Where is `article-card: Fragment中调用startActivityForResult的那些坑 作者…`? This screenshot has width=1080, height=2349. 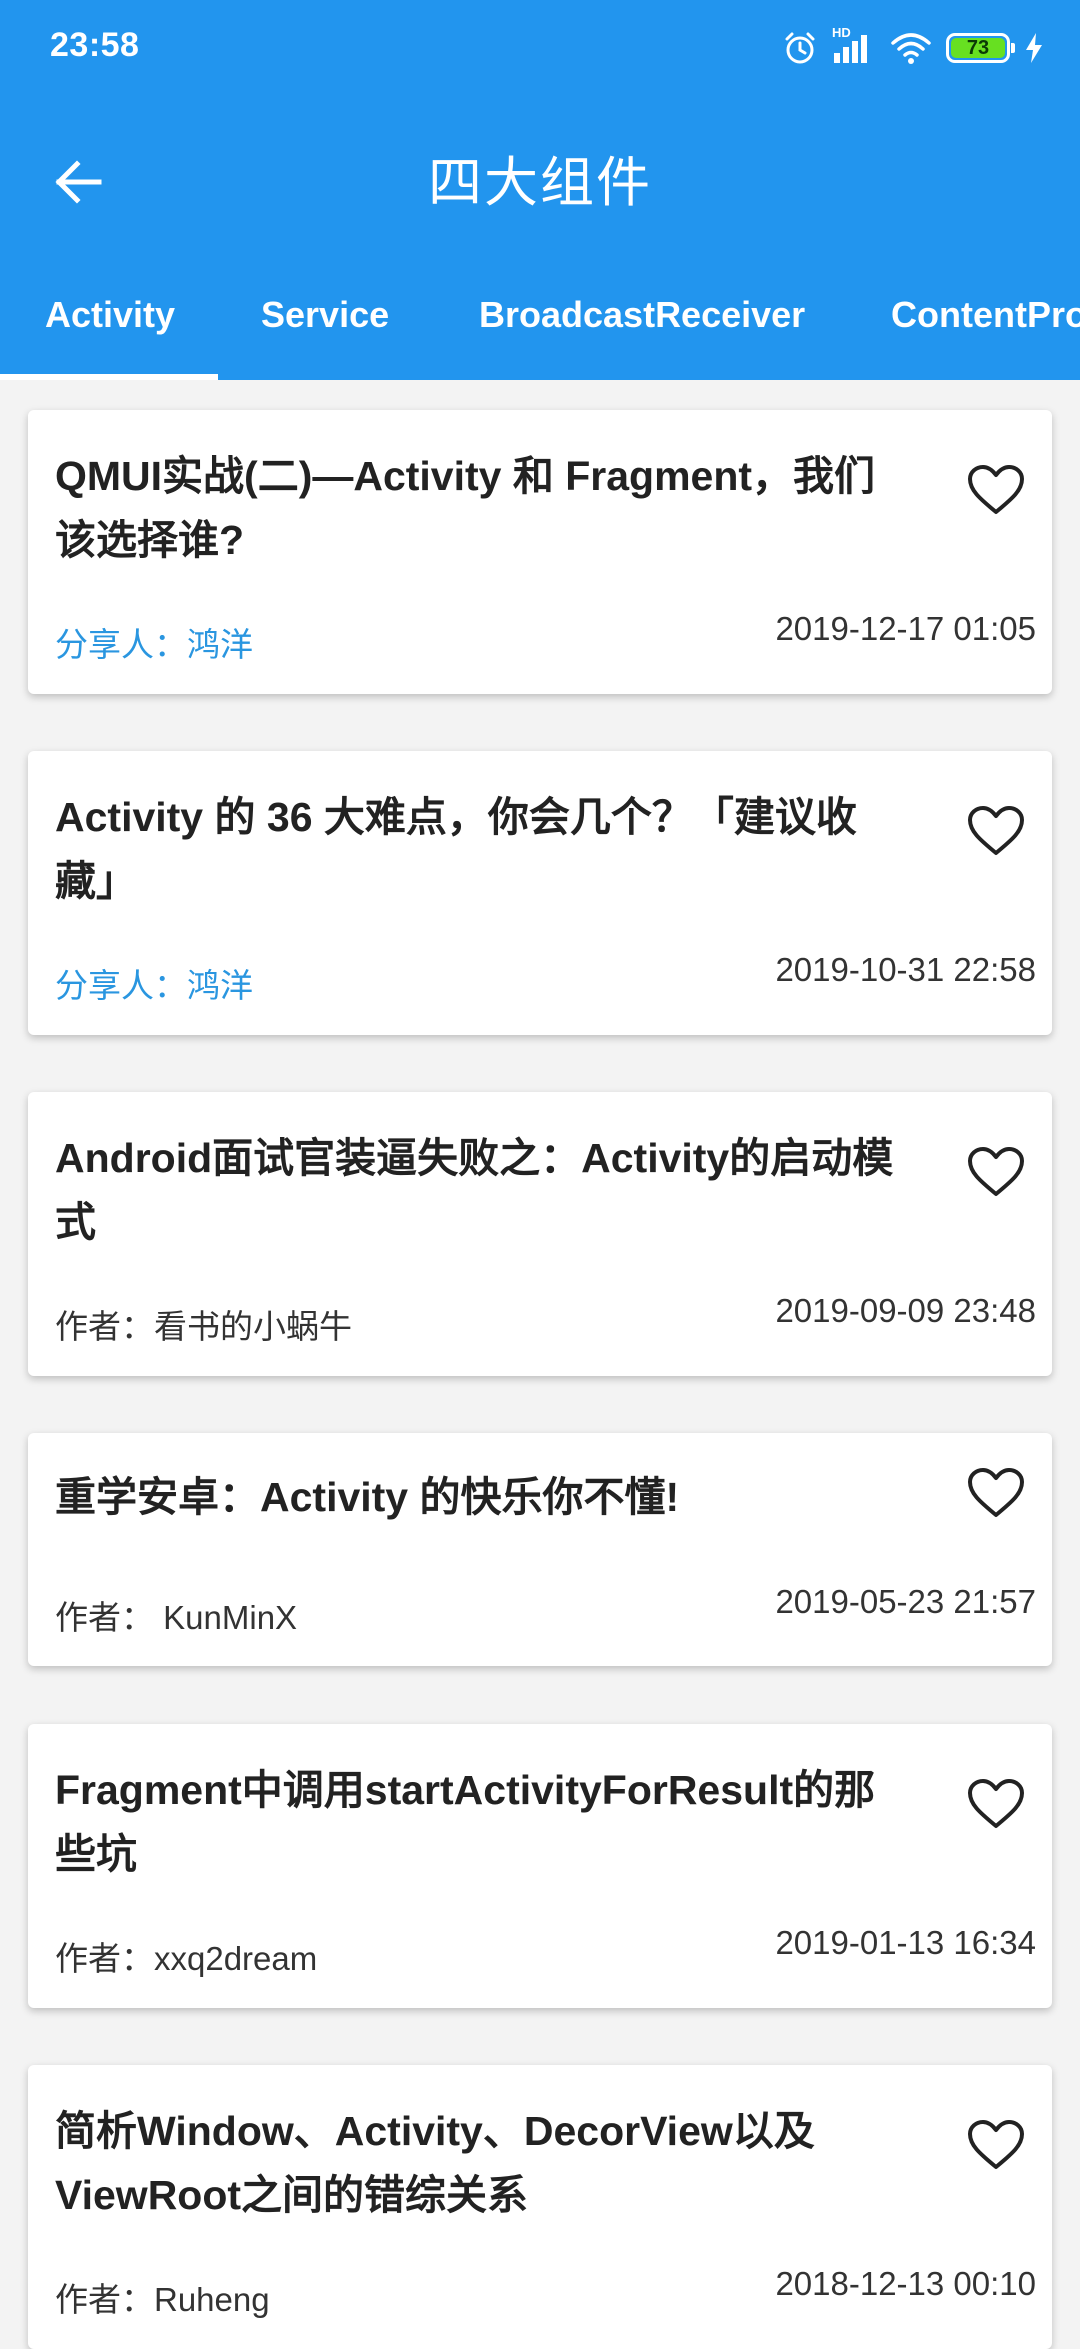 article-card: Fragment中调用startActivityForResult的那些坑 作者… is located at coordinates (540, 1866).